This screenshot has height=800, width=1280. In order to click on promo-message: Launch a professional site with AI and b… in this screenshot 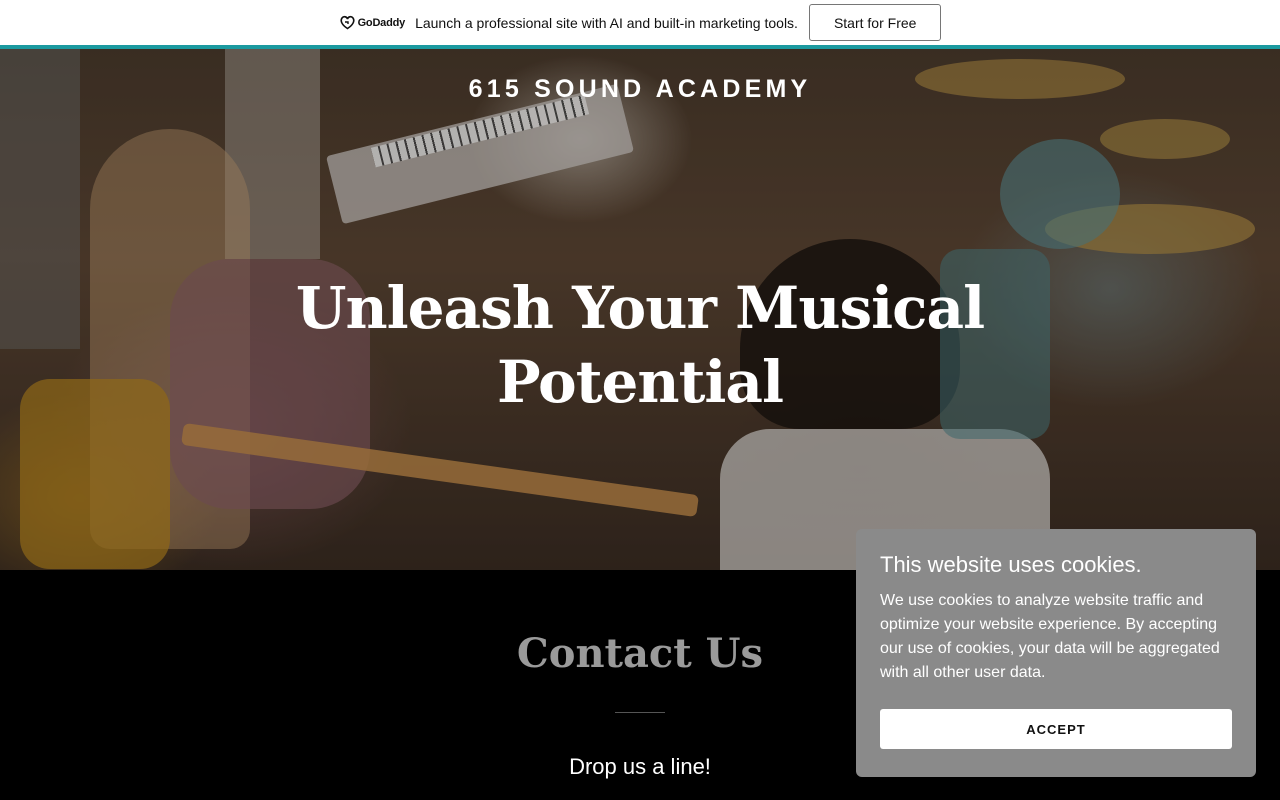, I will do `click(606, 22)`.